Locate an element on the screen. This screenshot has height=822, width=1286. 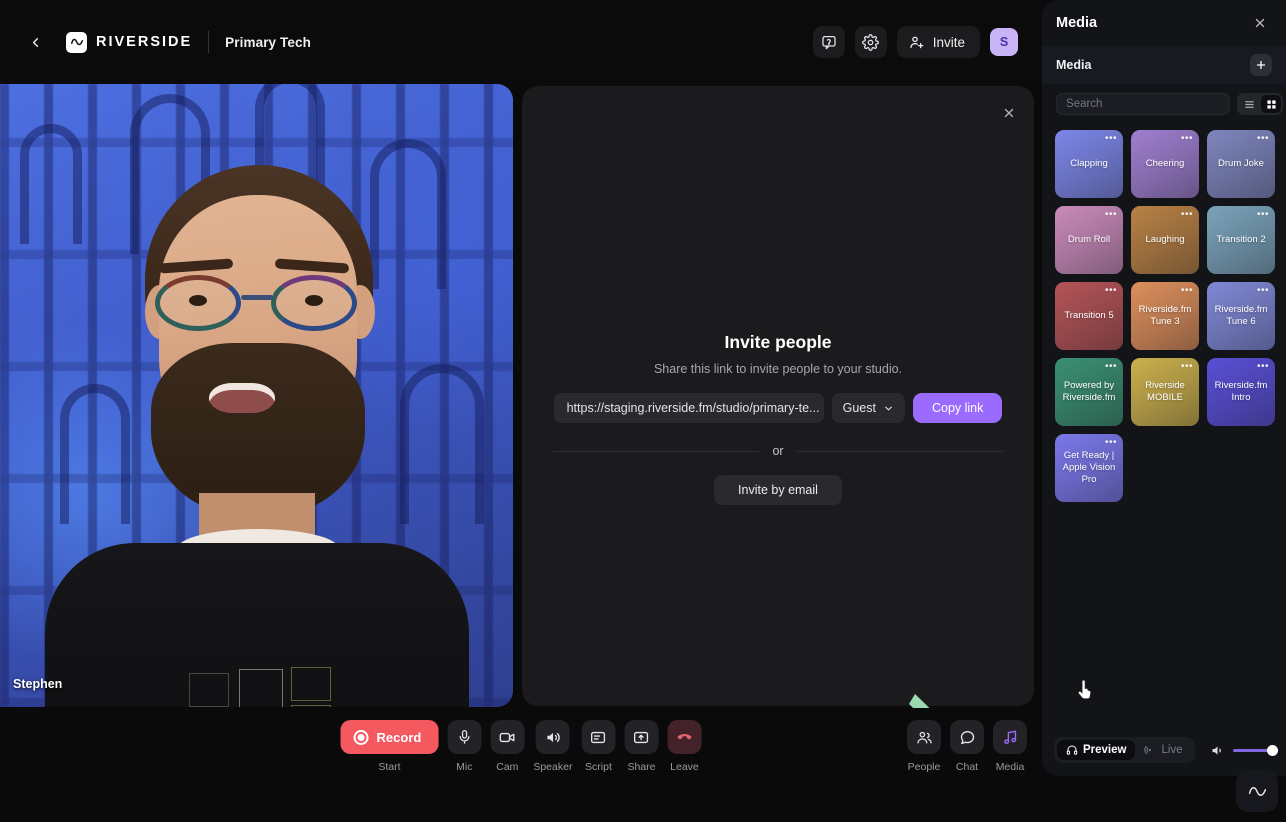
preview-label: Preview is located at coordinates (1105, 750).